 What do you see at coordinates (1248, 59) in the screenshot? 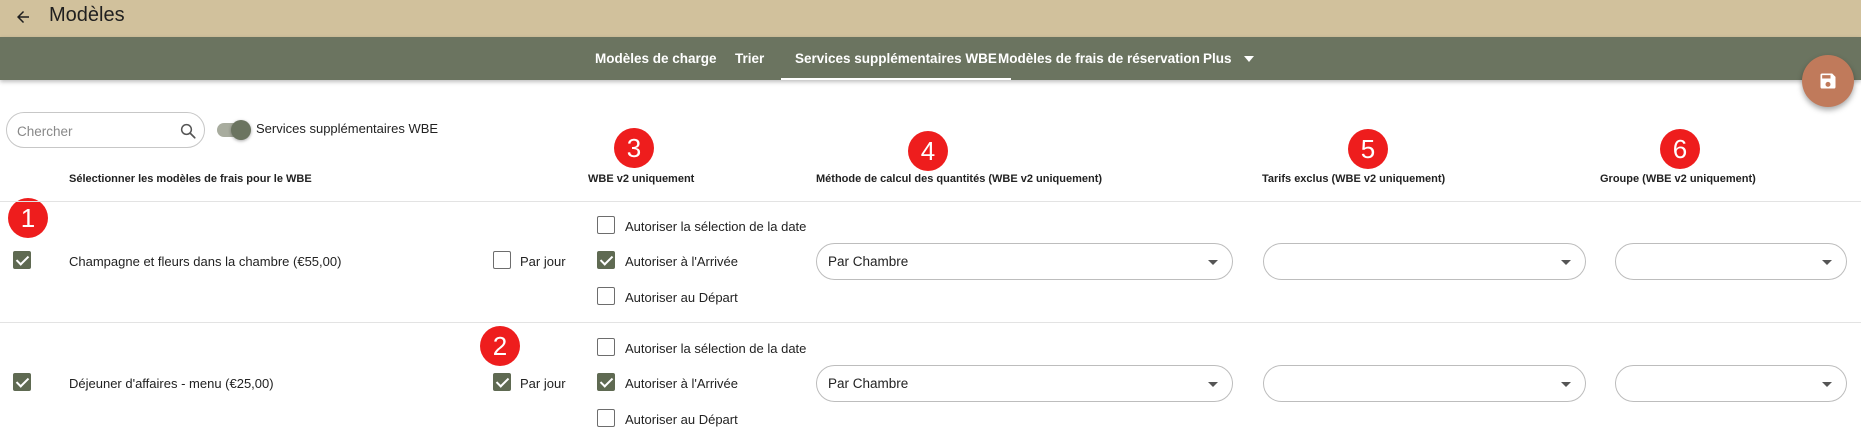
I see `caret-down-icon` at bounding box center [1248, 59].